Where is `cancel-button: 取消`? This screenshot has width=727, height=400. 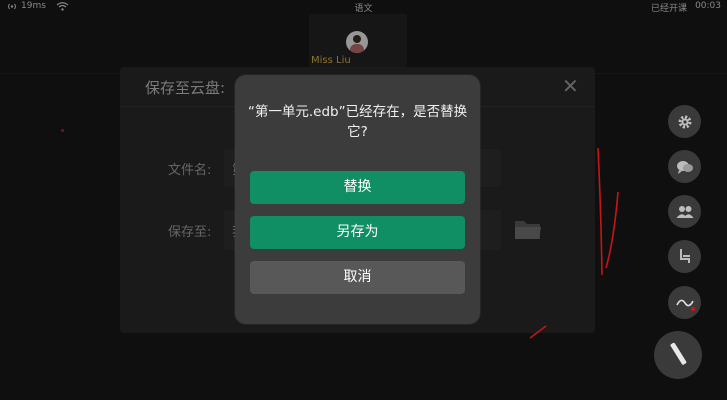 cancel-button: 取消 is located at coordinates (357, 277).